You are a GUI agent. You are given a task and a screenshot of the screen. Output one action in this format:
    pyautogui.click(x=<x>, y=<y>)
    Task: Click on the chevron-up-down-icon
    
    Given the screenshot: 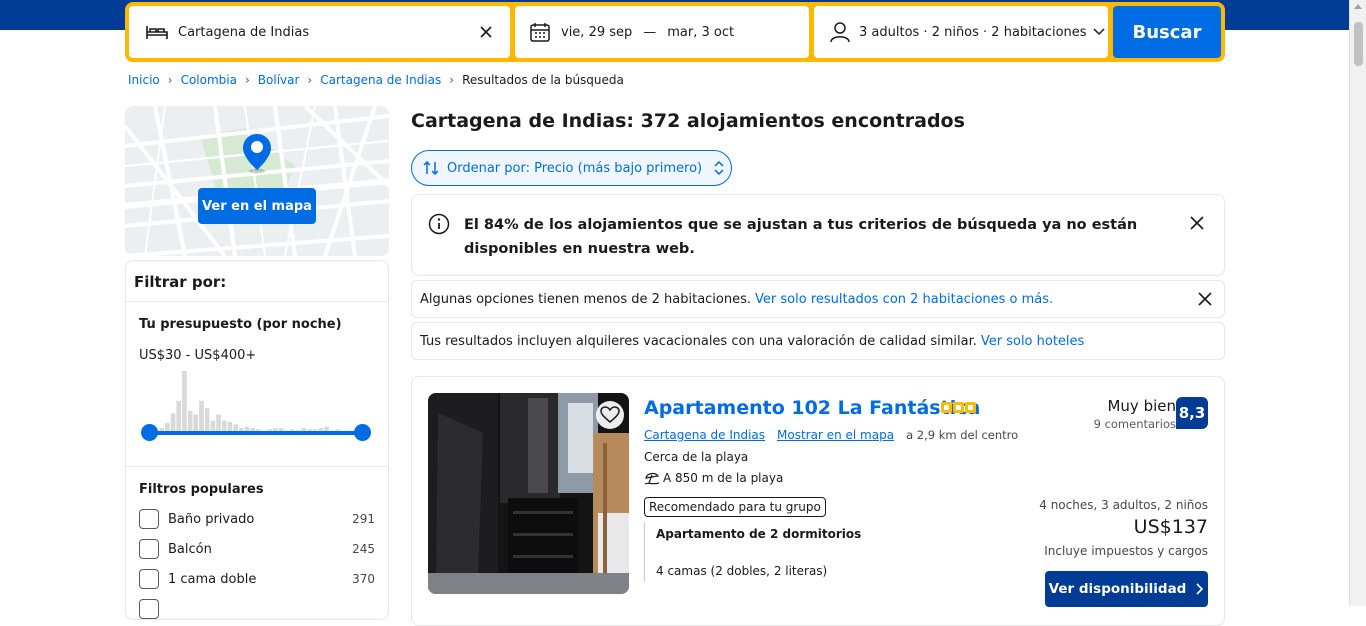 What is the action you would take?
    pyautogui.click(x=719, y=168)
    